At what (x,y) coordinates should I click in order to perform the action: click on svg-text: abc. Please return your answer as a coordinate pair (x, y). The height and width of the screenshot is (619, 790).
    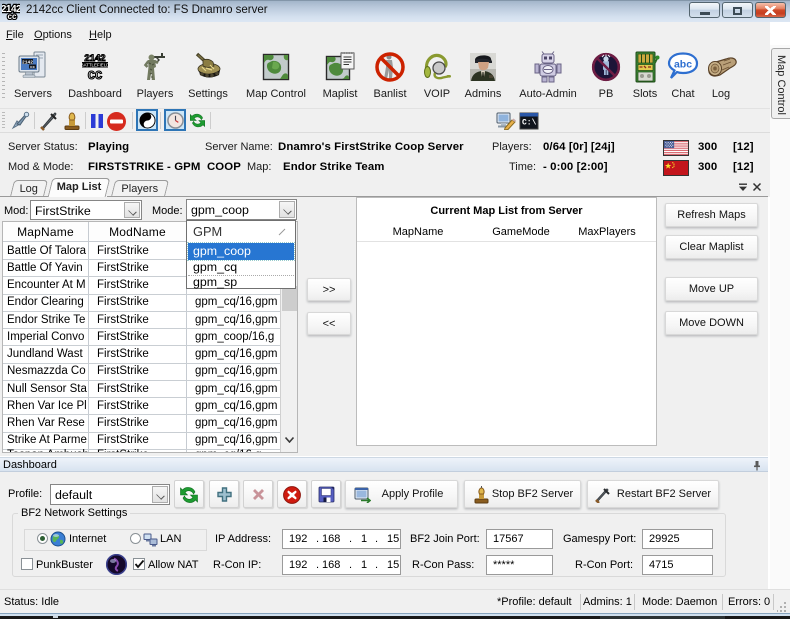
    Looking at the image, I should click on (683, 65).